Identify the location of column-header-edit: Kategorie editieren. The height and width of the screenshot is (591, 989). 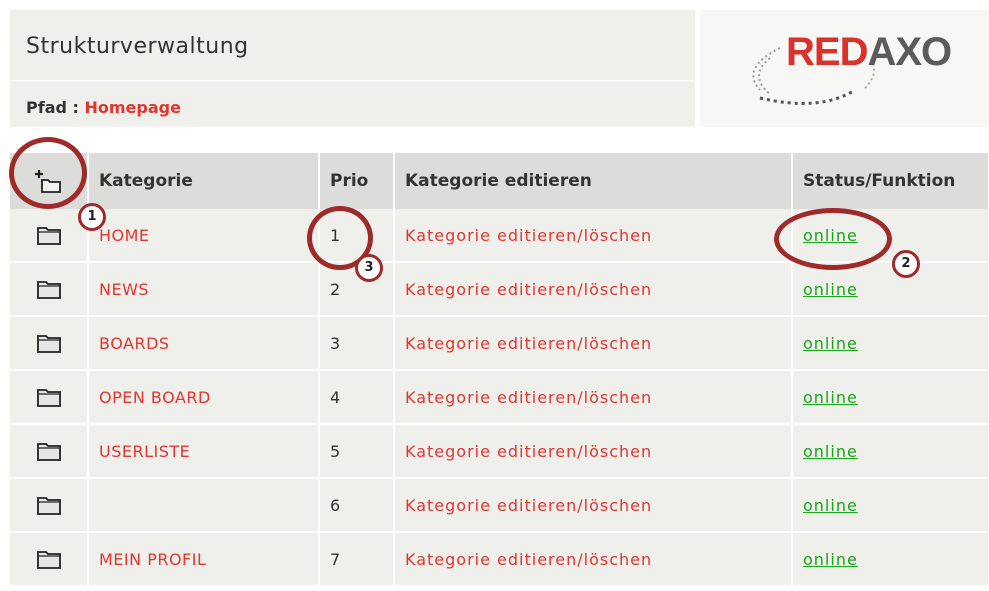
(593, 181).